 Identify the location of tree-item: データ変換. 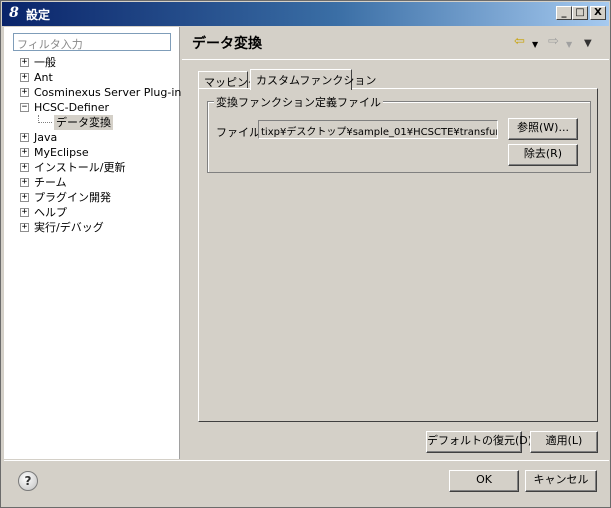
(94, 122).